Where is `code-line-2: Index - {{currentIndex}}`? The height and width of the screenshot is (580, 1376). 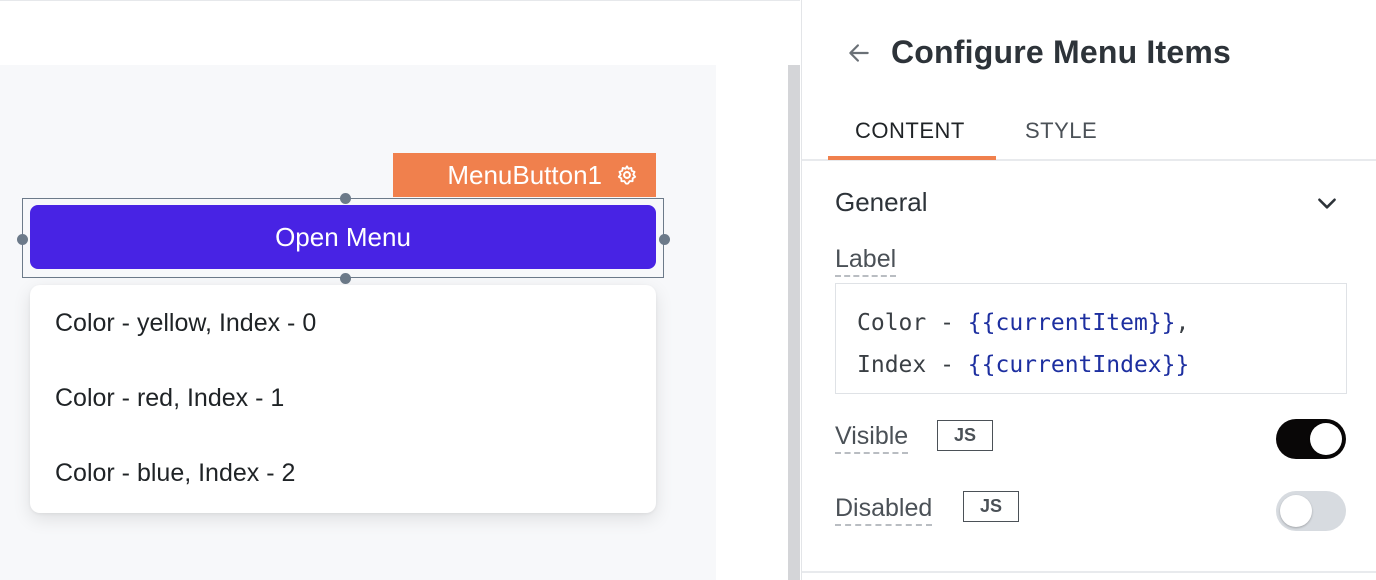 code-line-2: Index - {{currentIndex}} is located at coordinates (1101, 365).